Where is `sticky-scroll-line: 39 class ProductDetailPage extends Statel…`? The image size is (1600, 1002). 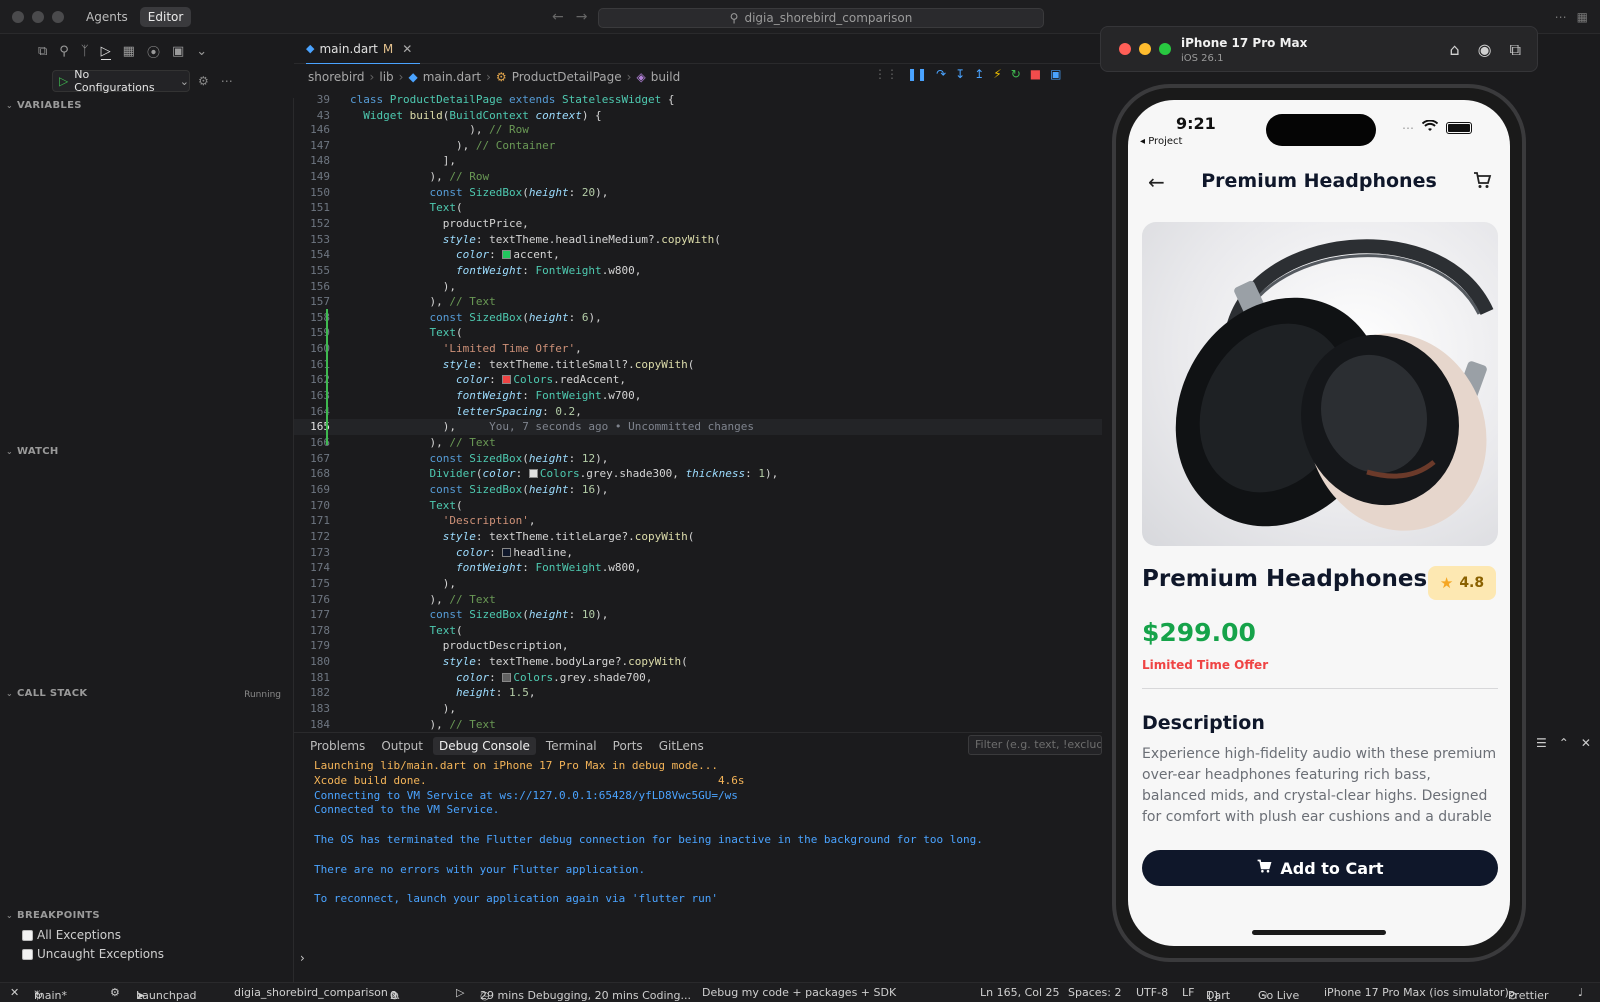 sticky-scroll-line: 39 class ProductDetailPage extends Statel… is located at coordinates (698, 100).